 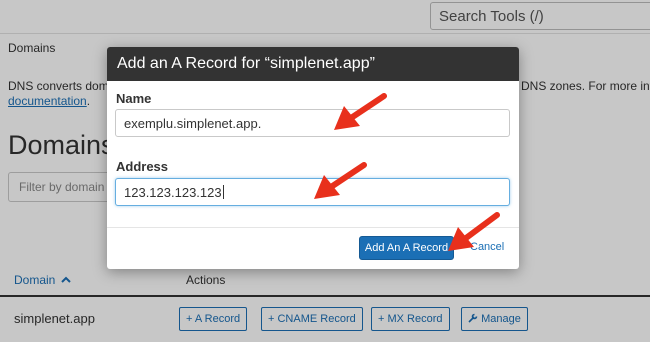 What do you see at coordinates (406, 248) in the screenshot?
I see `add-an-a-record-button: Add An A Record` at bounding box center [406, 248].